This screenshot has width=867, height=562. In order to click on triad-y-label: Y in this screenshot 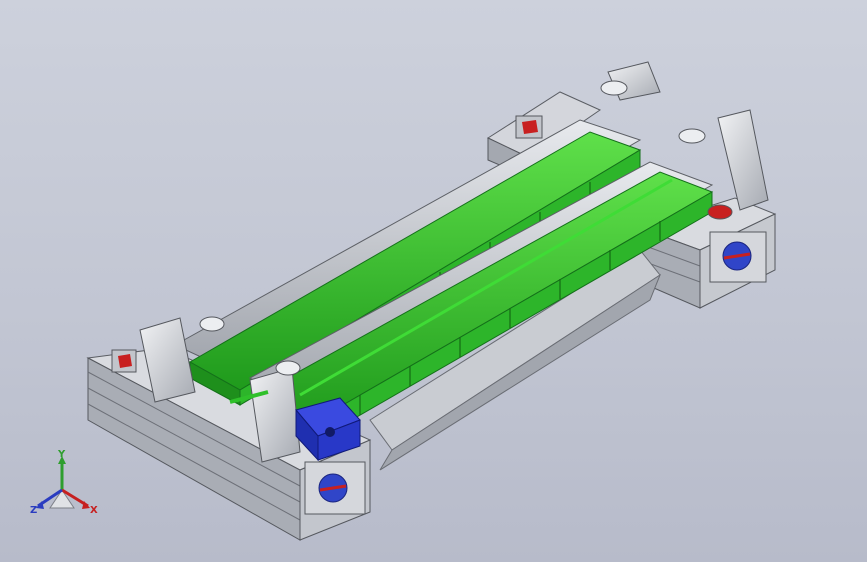, I will do `click(62, 454)`.